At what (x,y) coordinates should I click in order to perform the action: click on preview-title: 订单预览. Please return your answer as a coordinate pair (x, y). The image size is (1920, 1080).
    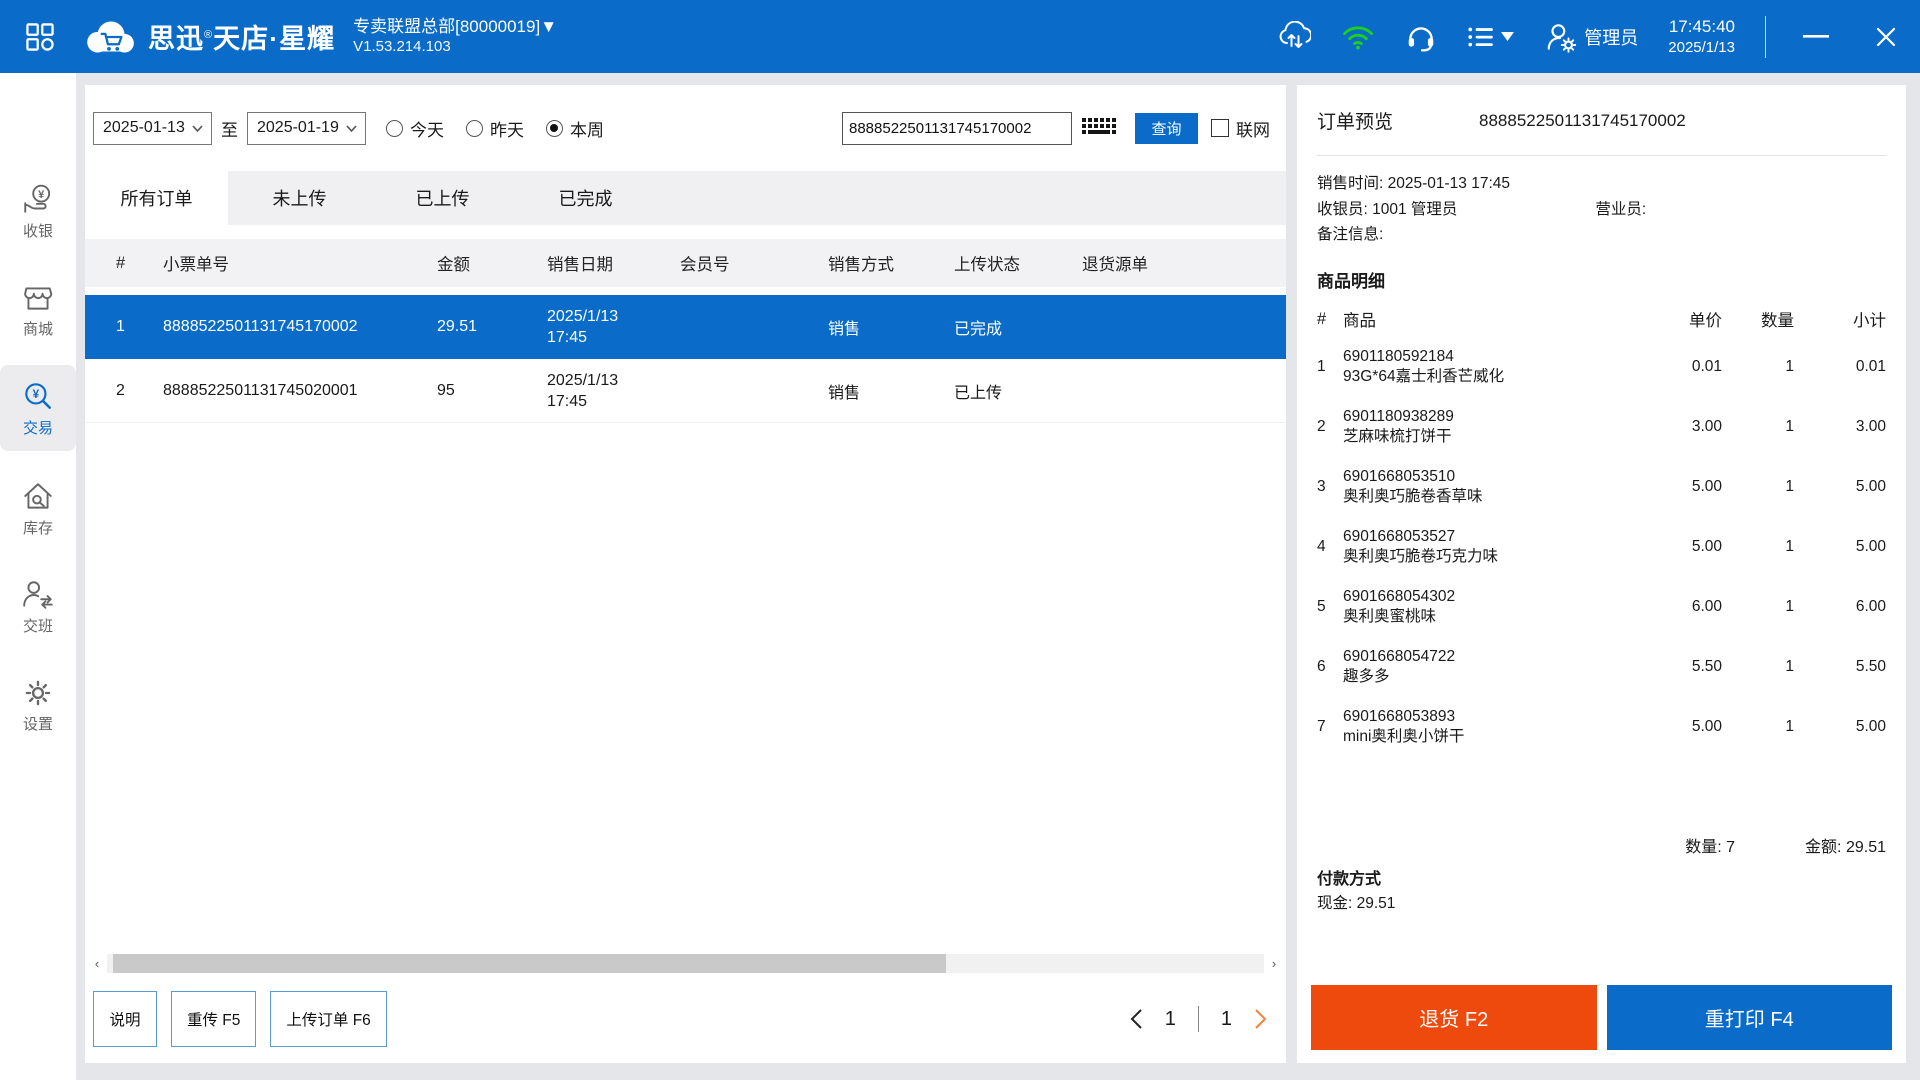
    Looking at the image, I should click on (1355, 122).